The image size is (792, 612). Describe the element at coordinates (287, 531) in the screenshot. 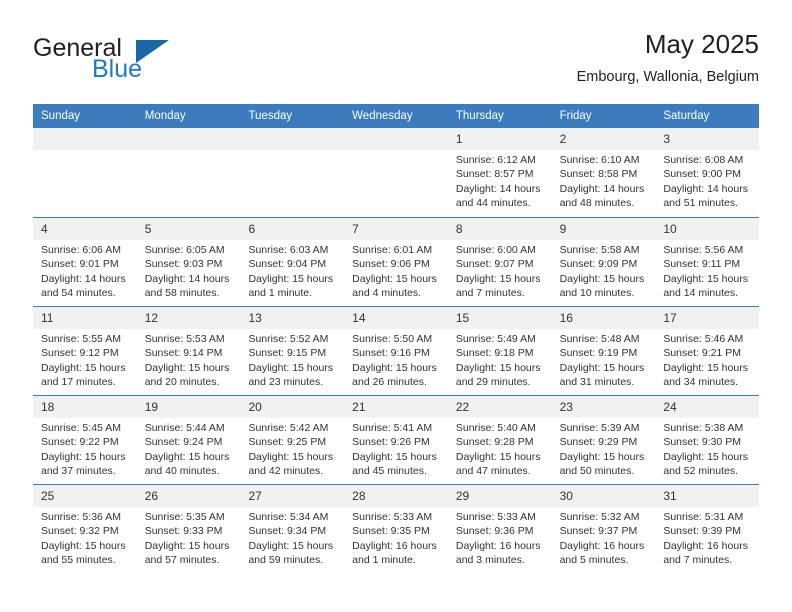

I see `sunset-text: Sunset: 9:34 PM` at that location.